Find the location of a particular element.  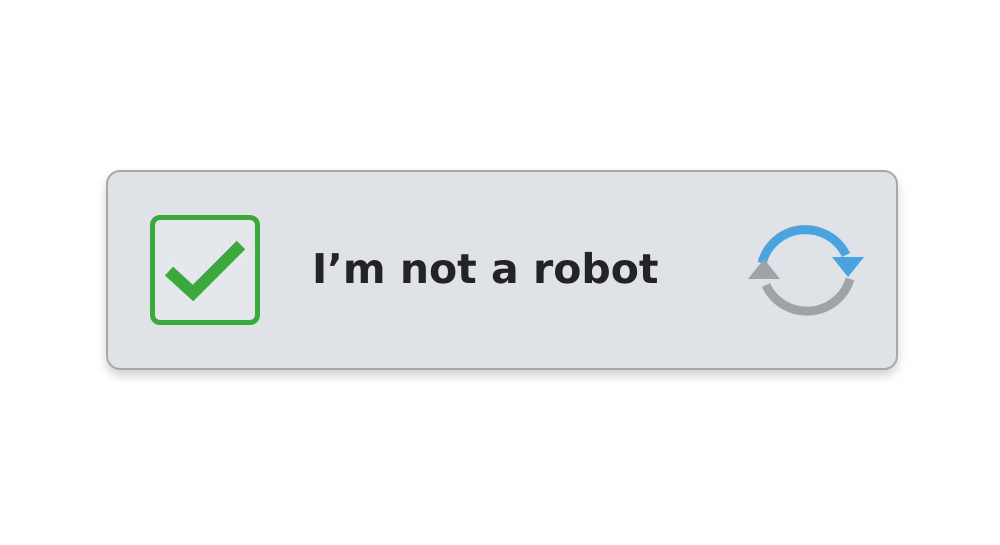

checkbox is located at coordinates (205, 270).